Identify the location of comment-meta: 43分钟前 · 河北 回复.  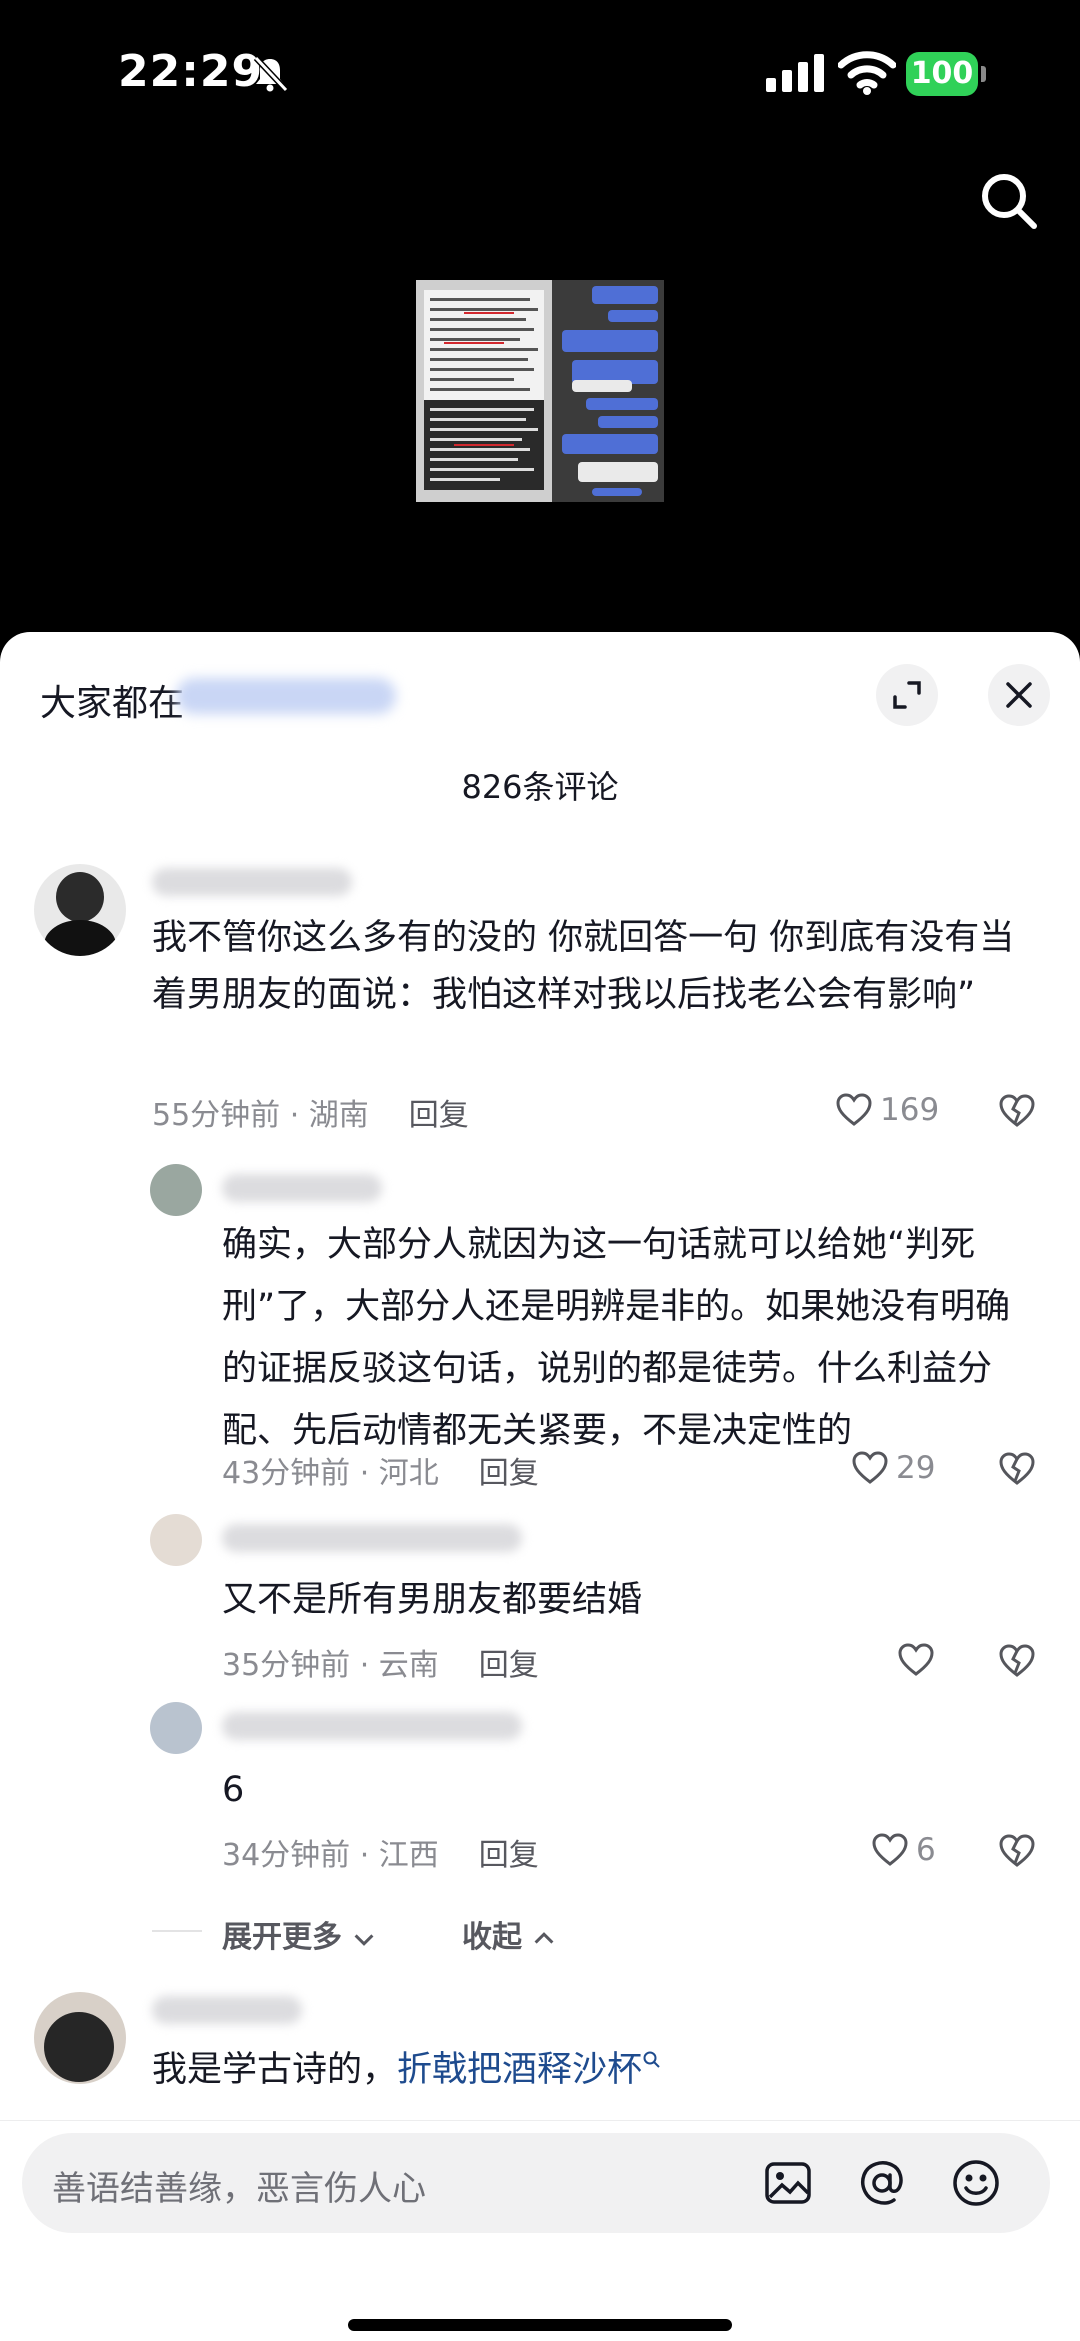
(380, 1470).